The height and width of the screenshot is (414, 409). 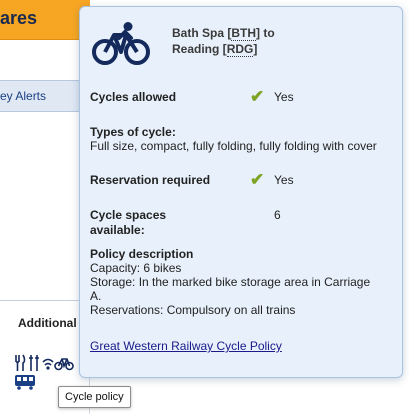 I want to click on cycle-spaces-label-line2: available:, so click(x=117, y=230).